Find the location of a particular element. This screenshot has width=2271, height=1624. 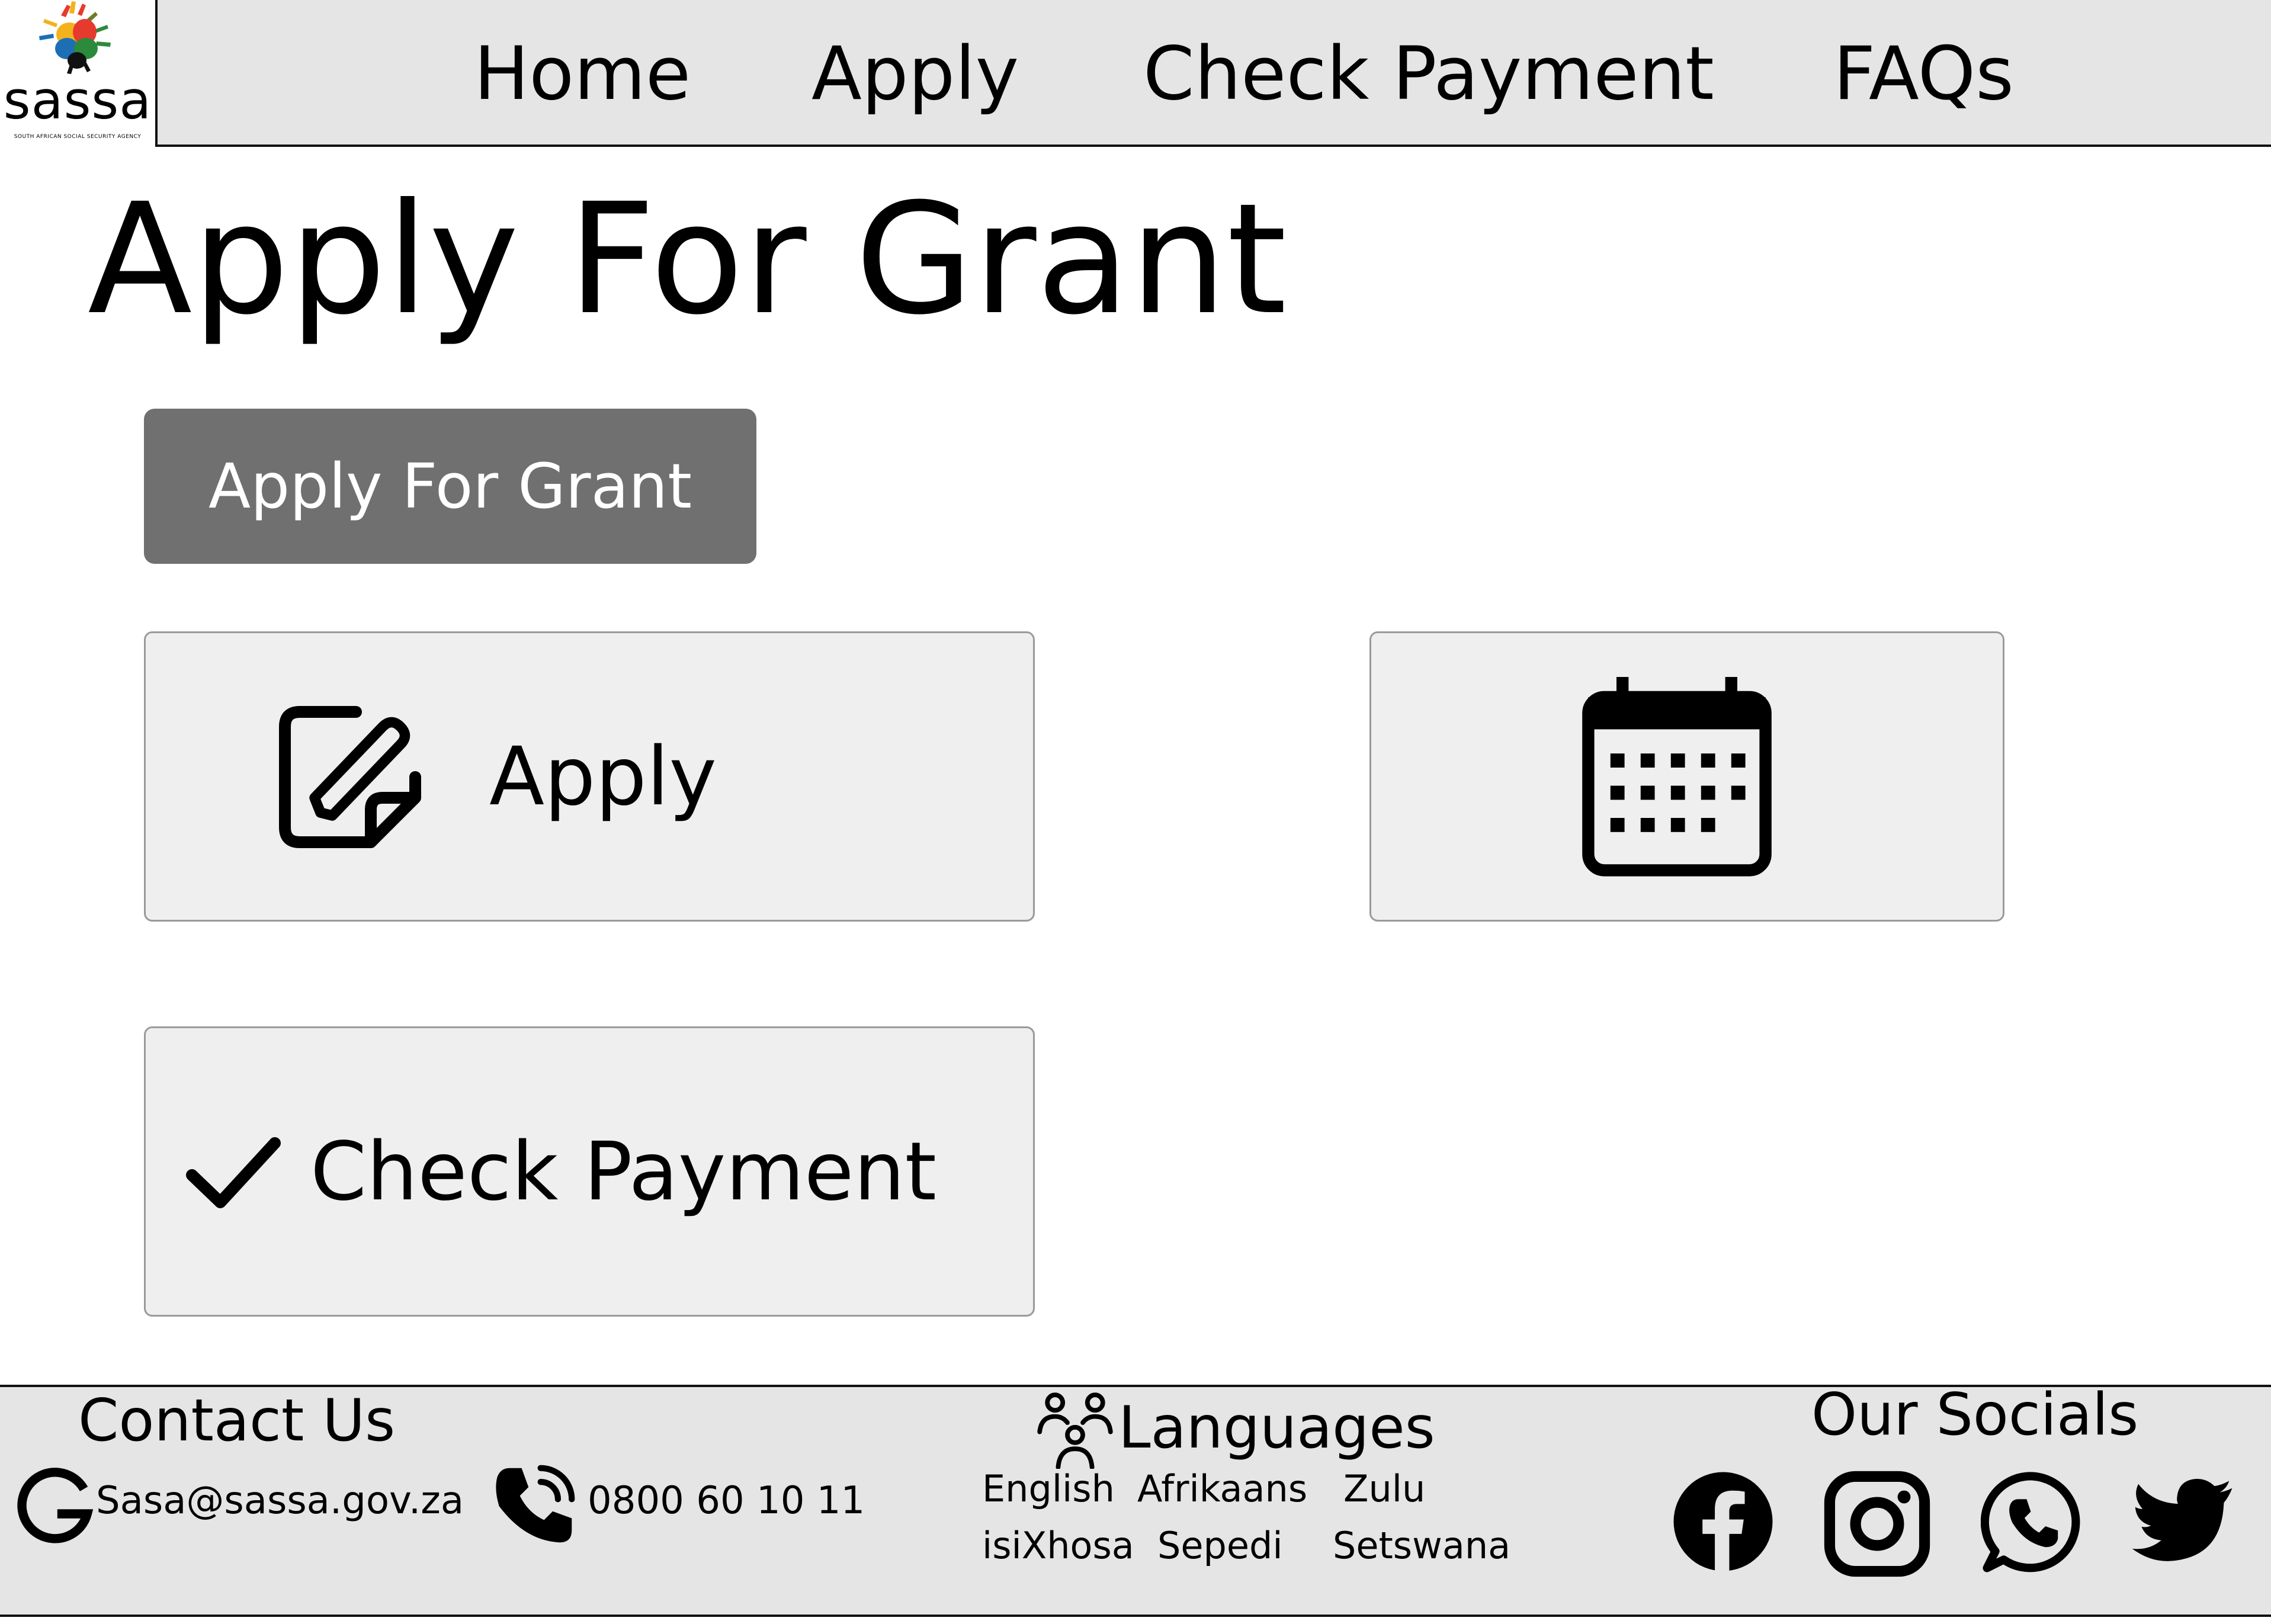

languages-heading: Languages is located at coordinates (1276, 1428).